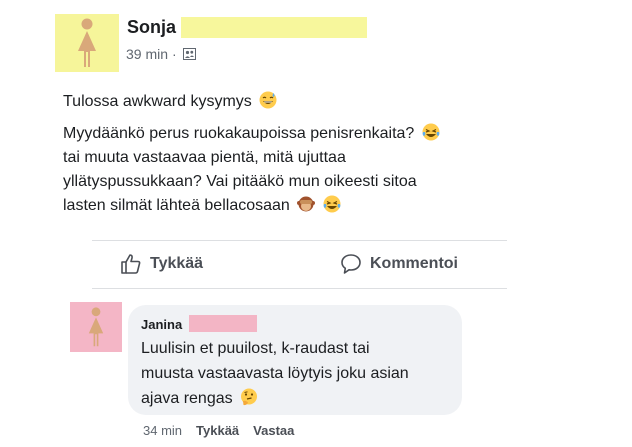 This screenshot has width=632, height=447. Describe the element at coordinates (293, 102) in the screenshot. I see `post-text-intro: Tulossa awkward kysymys` at that location.